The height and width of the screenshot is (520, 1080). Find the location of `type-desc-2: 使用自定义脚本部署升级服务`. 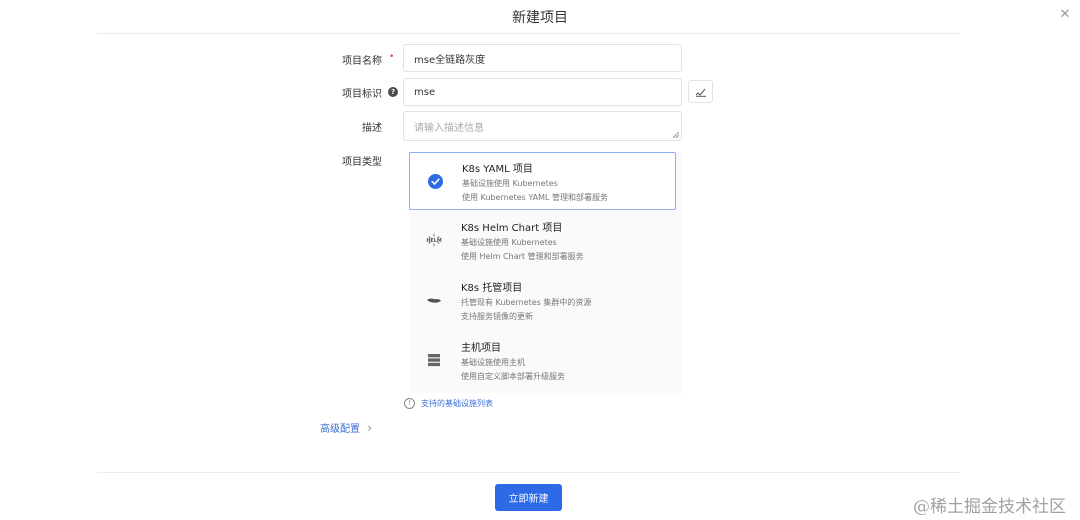

type-desc-2: 使用自定义脚本部署升级服务 is located at coordinates (513, 376).